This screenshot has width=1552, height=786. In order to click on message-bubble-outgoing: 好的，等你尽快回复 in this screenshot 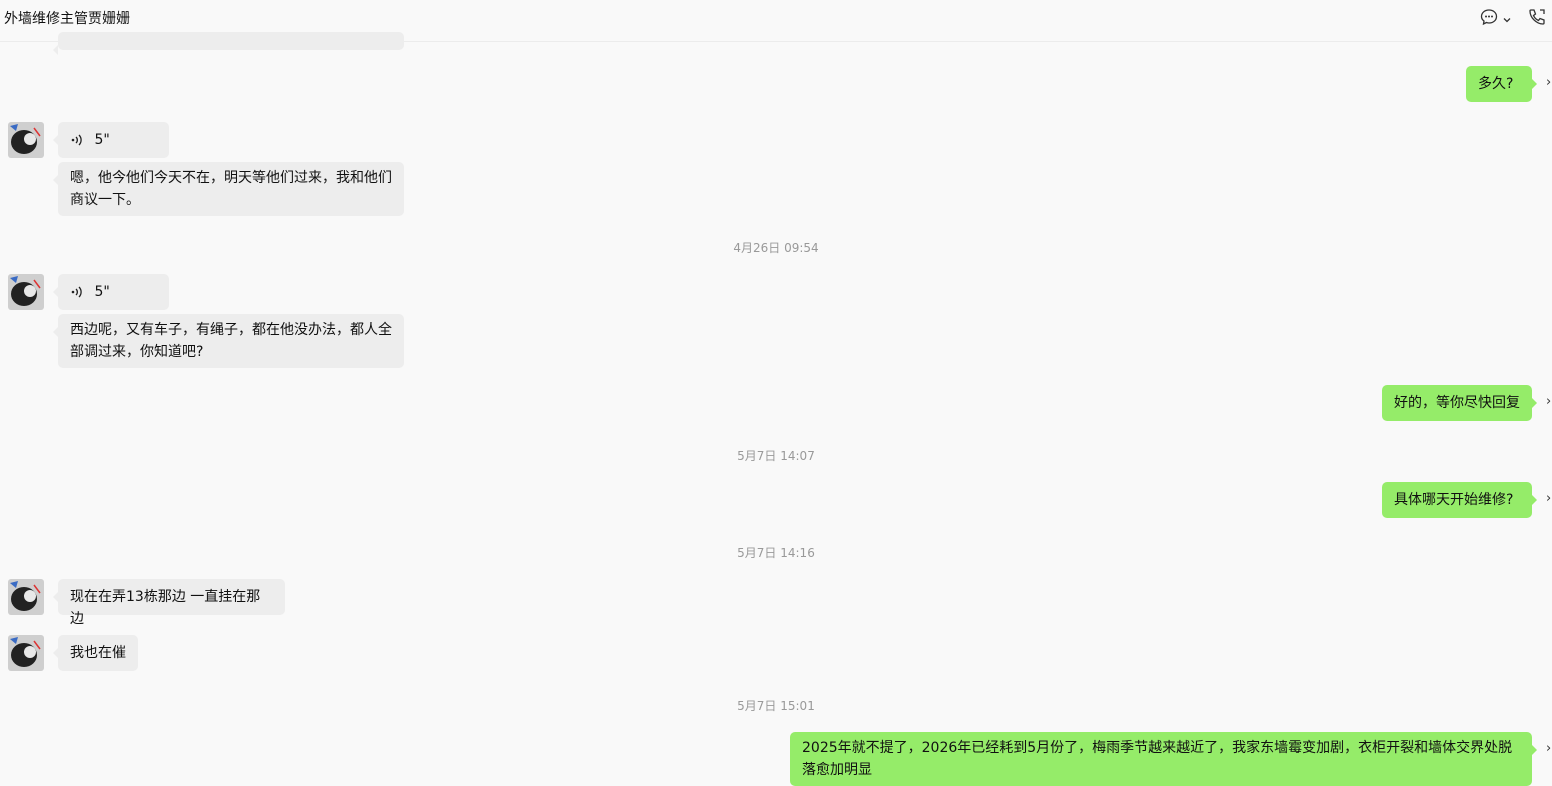, I will do `click(1459, 403)`.